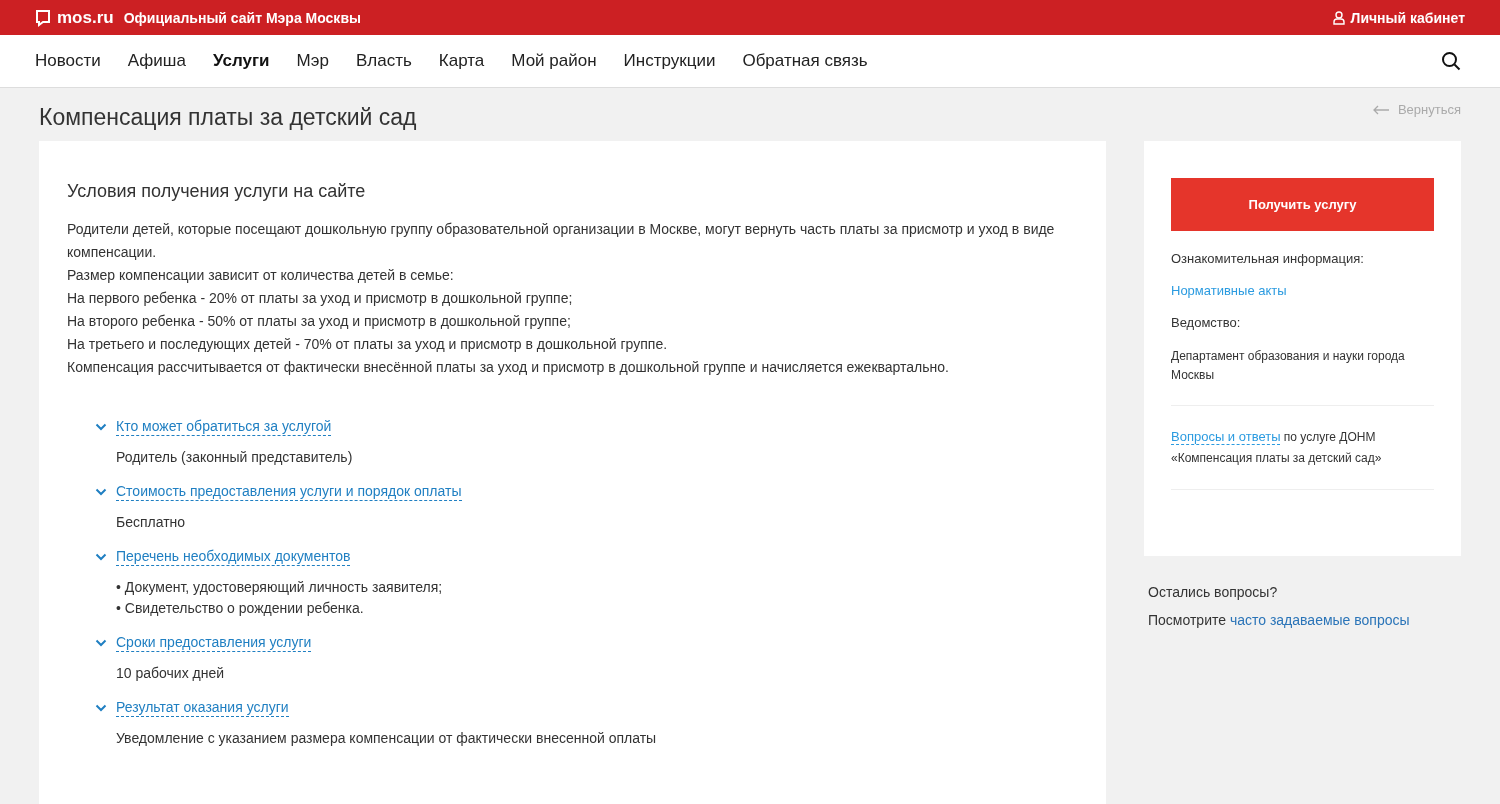 This screenshot has width=1500, height=804. Describe the element at coordinates (319, 321) in the screenshot. I see `intro-text: На второго ребенка - 50% от платы за уход и присмотр в дошкольной группе;` at that location.